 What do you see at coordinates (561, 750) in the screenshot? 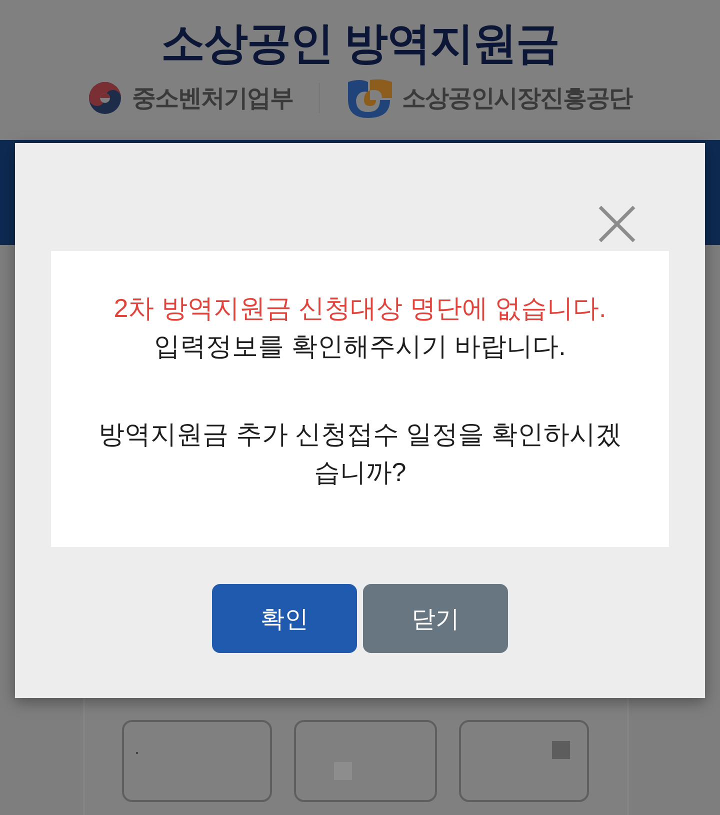
I see `square-icon` at bounding box center [561, 750].